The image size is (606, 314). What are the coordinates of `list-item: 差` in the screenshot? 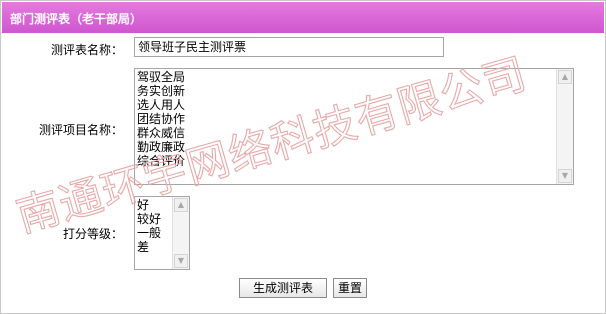 It's located at (149, 247).